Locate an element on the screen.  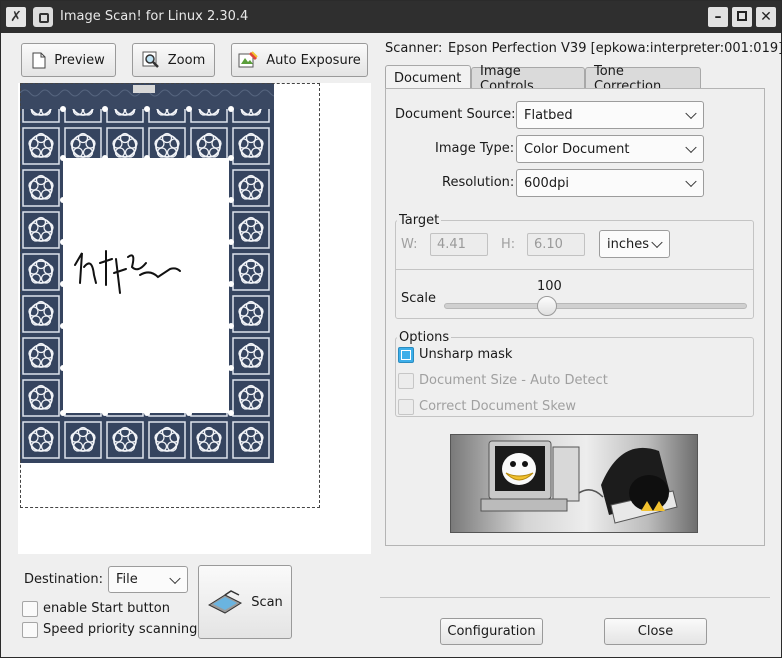
magnifier-icon is located at coordinates (150, 59).